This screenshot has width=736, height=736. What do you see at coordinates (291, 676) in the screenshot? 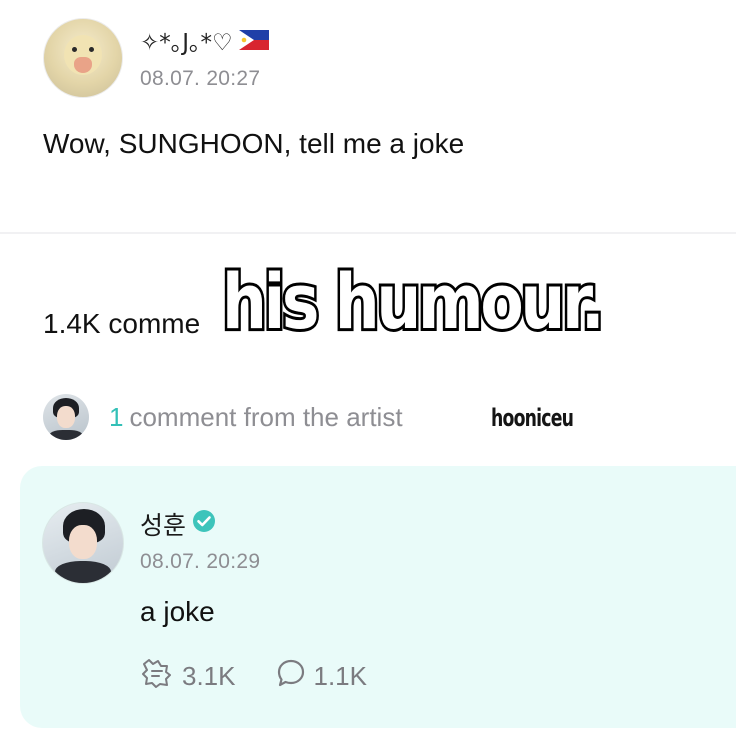
I see `comment-bubble-icon` at bounding box center [291, 676].